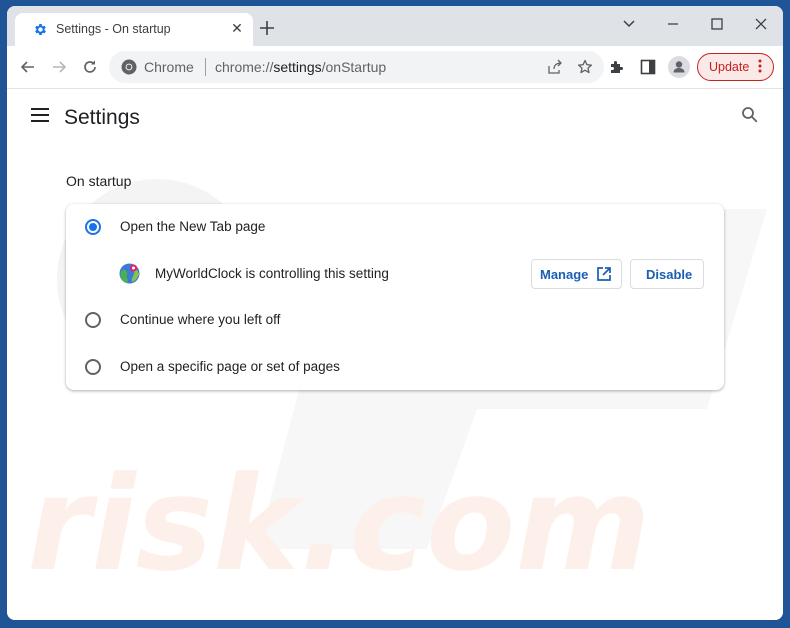 Image resolution: width=790 pixels, height=628 pixels. I want to click on chrome-logo-icon, so click(129, 67).